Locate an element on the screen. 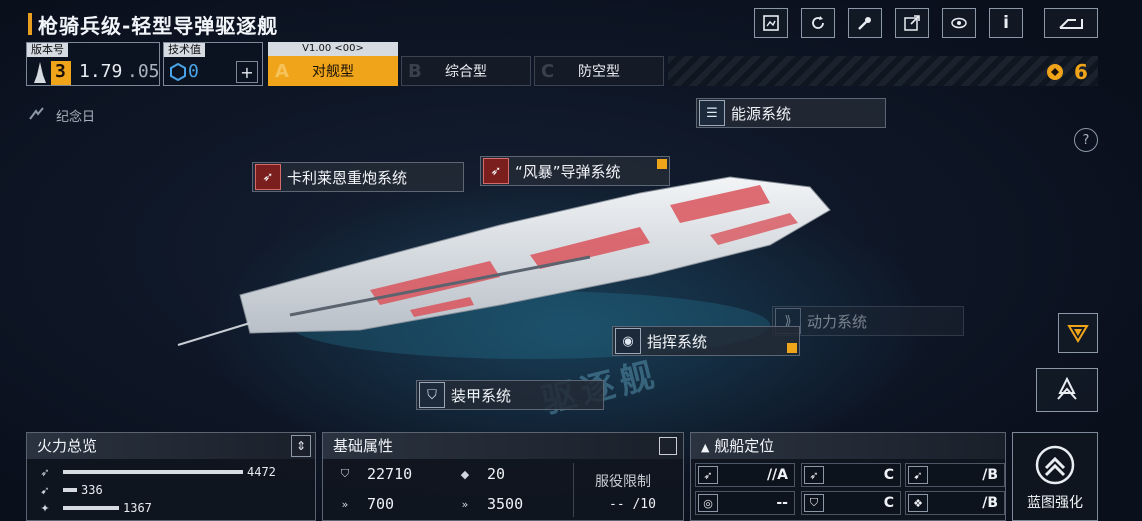 The height and width of the screenshot is (521, 1142). module-energy: ☰ 能源系统 is located at coordinates (791, 113).